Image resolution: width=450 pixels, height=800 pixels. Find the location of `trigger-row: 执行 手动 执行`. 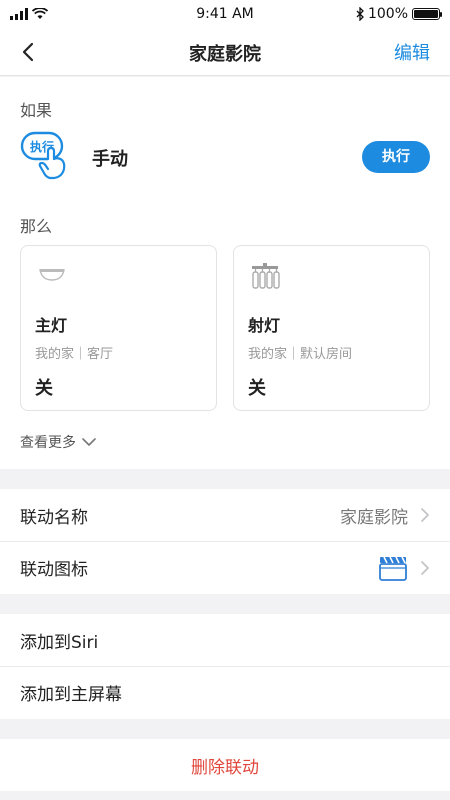

trigger-row: 执行 手动 执行 is located at coordinates (225, 157).